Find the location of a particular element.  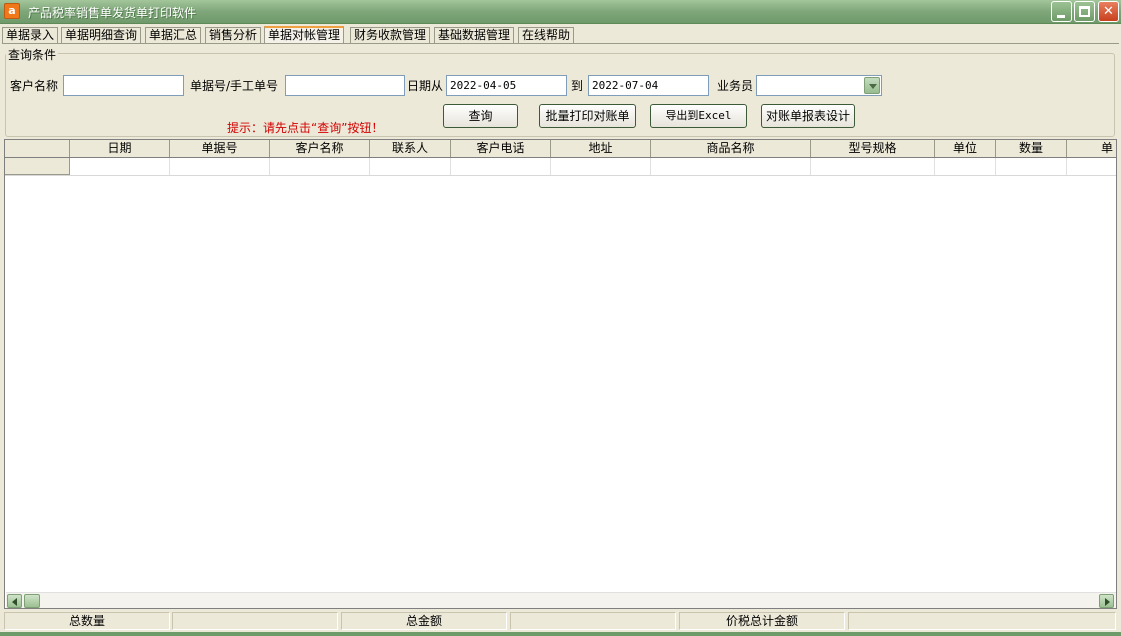

total-quantity-value is located at coordinates (255, 621).